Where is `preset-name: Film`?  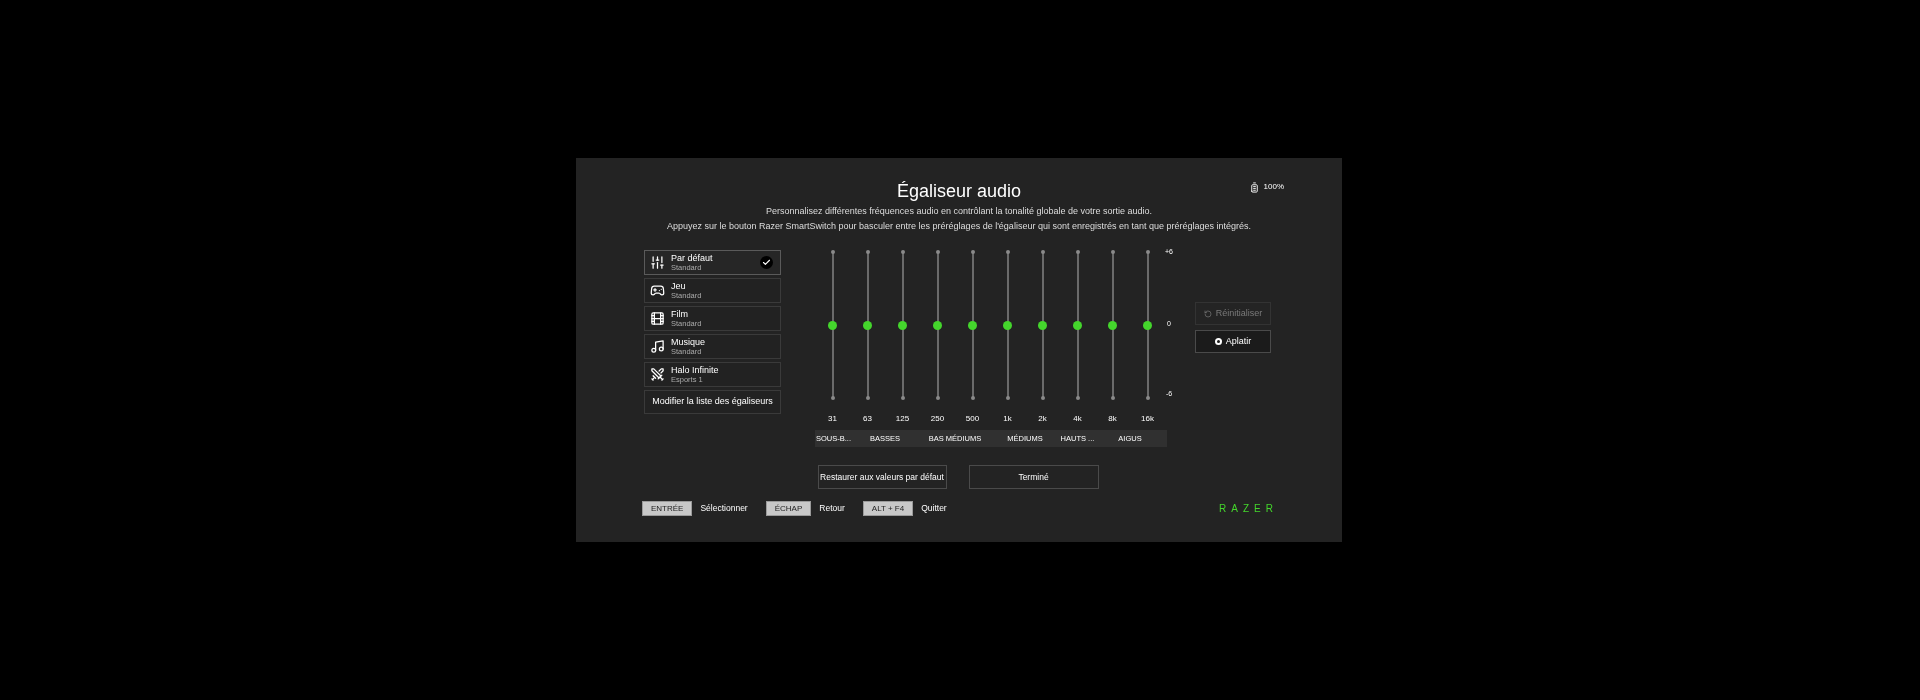
preset-name: Film is located at coordinates (680, 314).